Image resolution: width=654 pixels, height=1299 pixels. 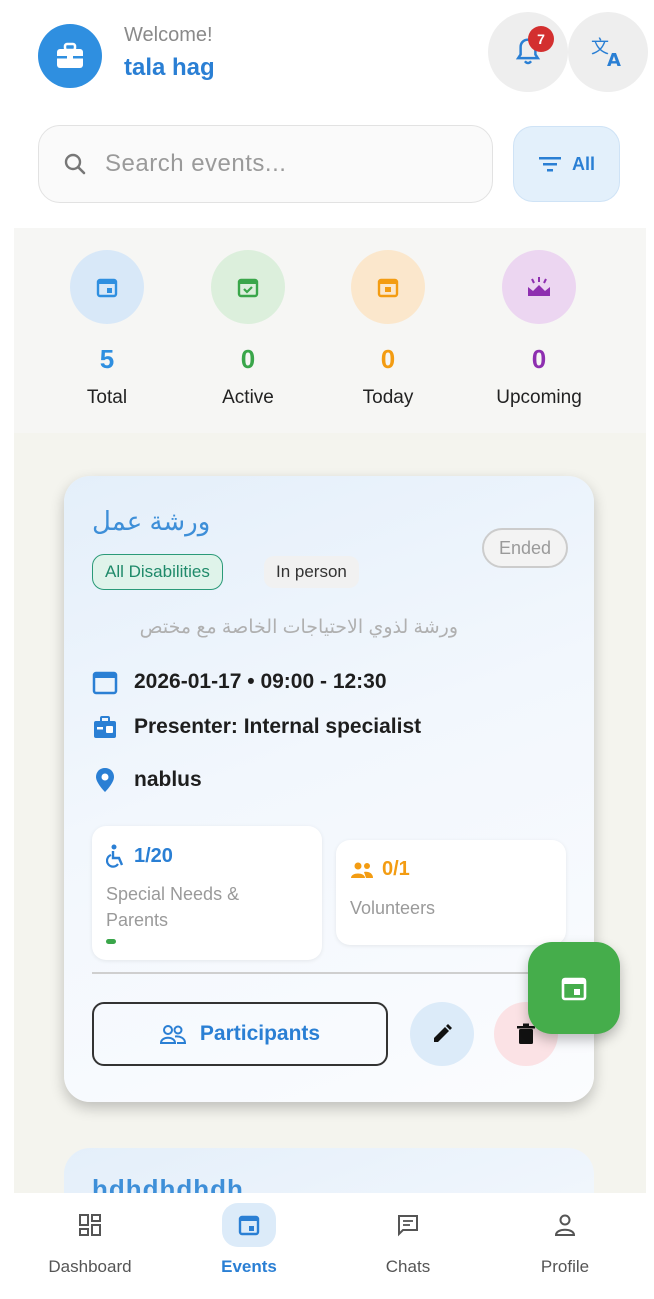 What do you see at coordinates (248, 329) in the screenshot?
I see `stat-active: 0 Active` at bounding box center [248, 329].